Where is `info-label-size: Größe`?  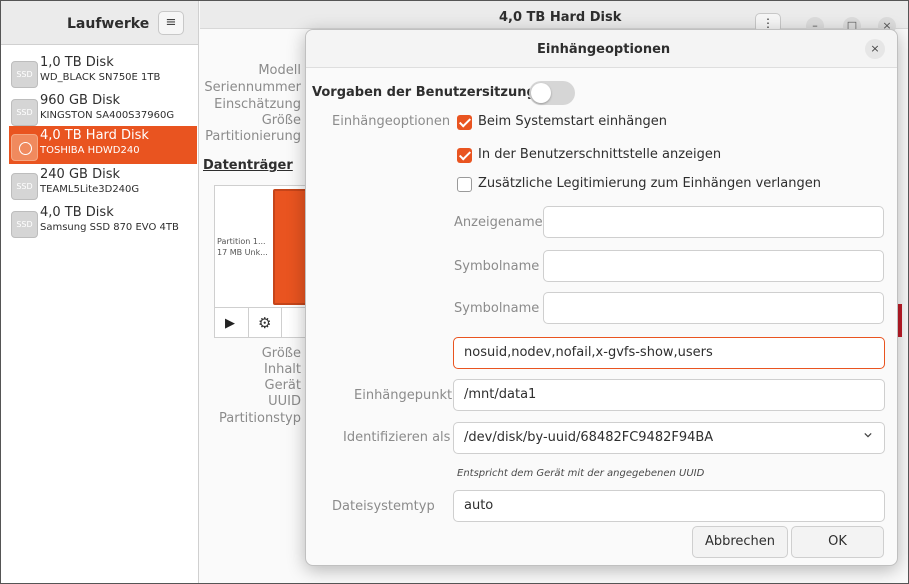
info-label-size: Größe is located at coordinates (281, 120).